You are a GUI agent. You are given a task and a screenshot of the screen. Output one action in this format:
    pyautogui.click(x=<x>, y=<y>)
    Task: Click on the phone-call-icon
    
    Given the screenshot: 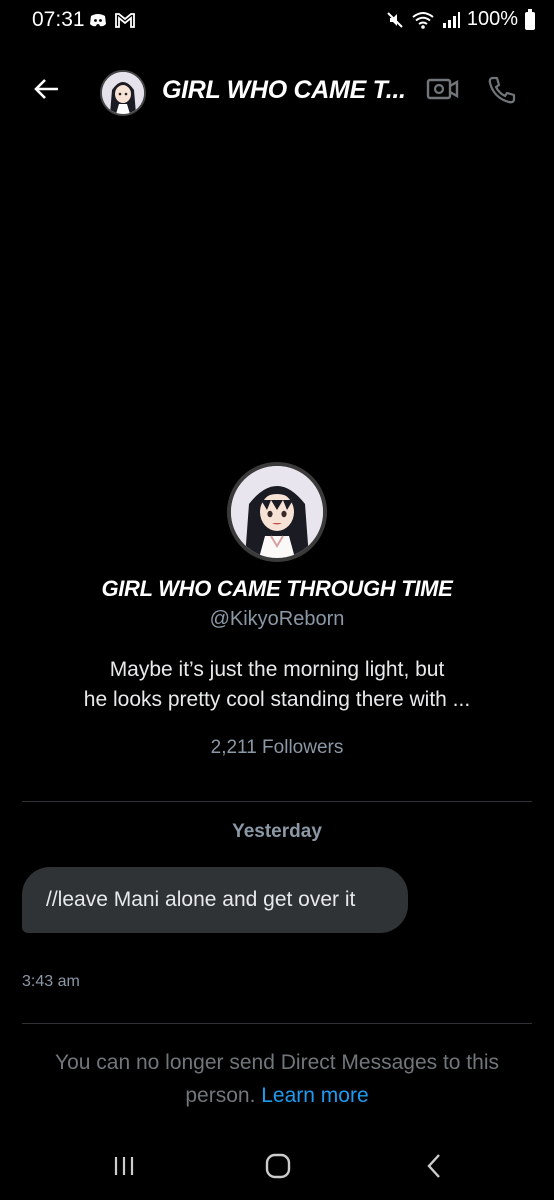 What is the action you would take?
    pyautogui.click(x=502, y=90)
    